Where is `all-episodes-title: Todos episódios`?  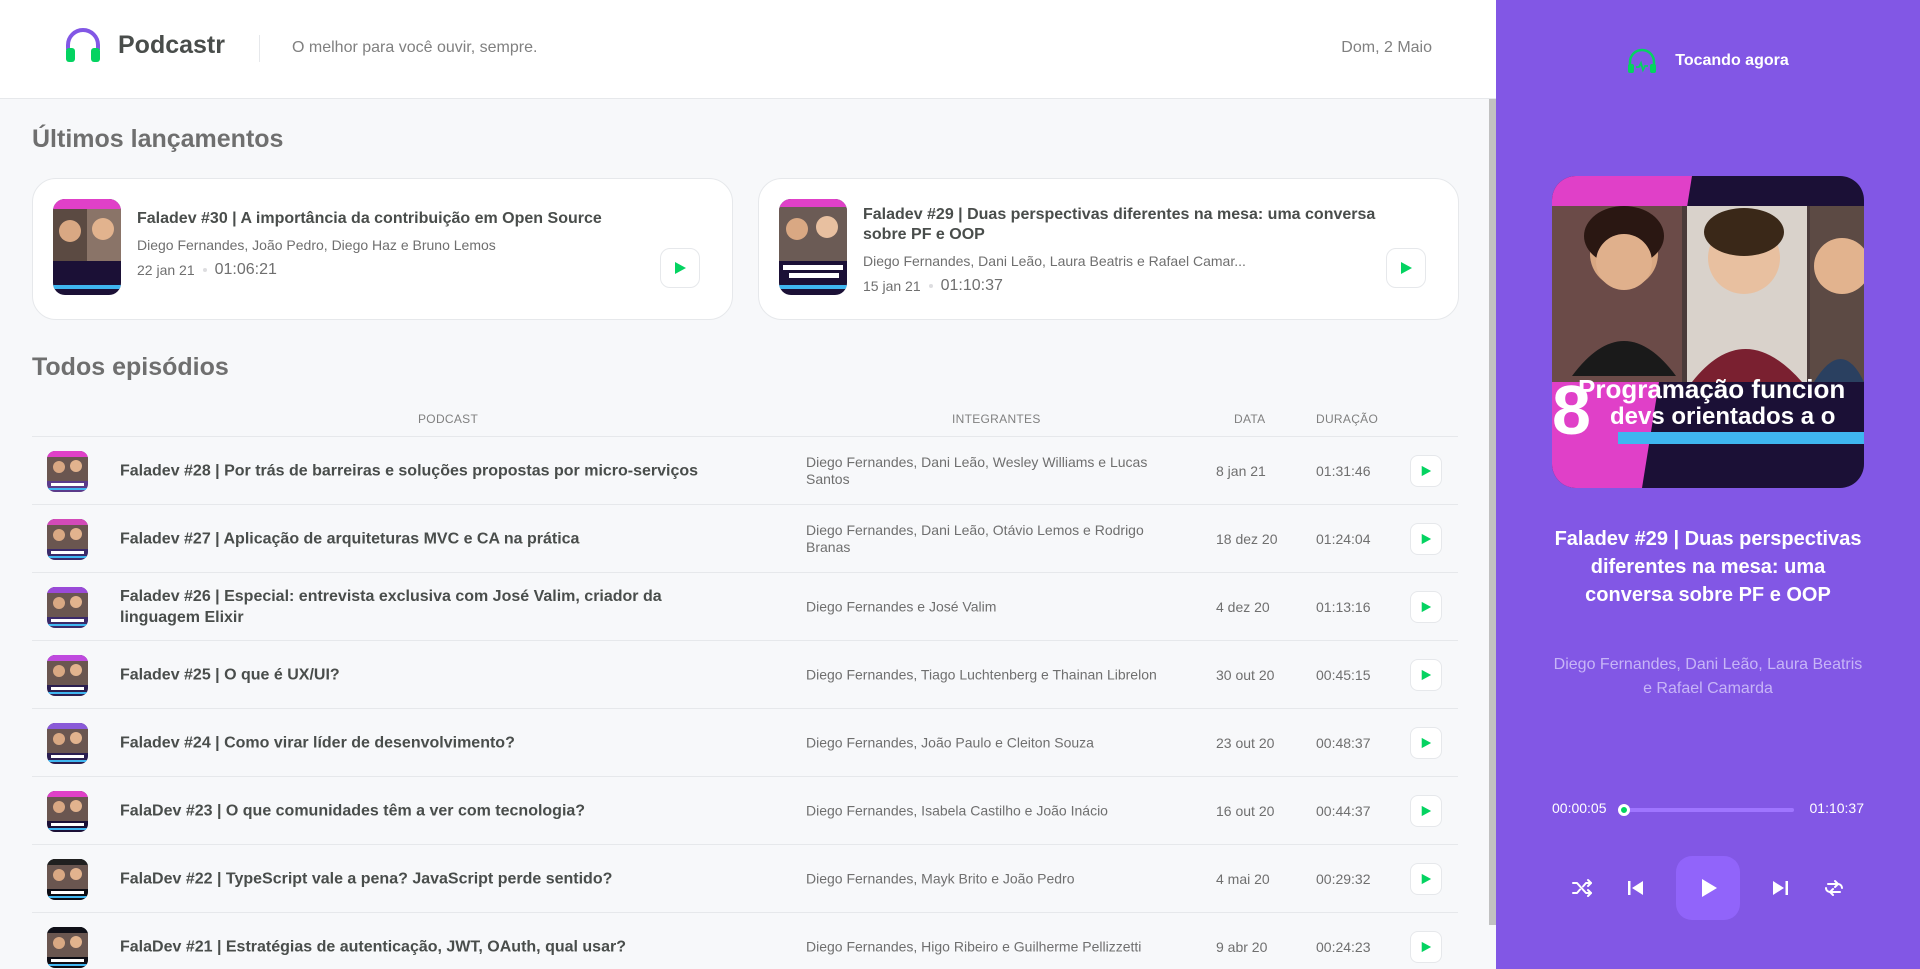 all-episodes-title: Todos episódios is located at coordinates (130, 367).